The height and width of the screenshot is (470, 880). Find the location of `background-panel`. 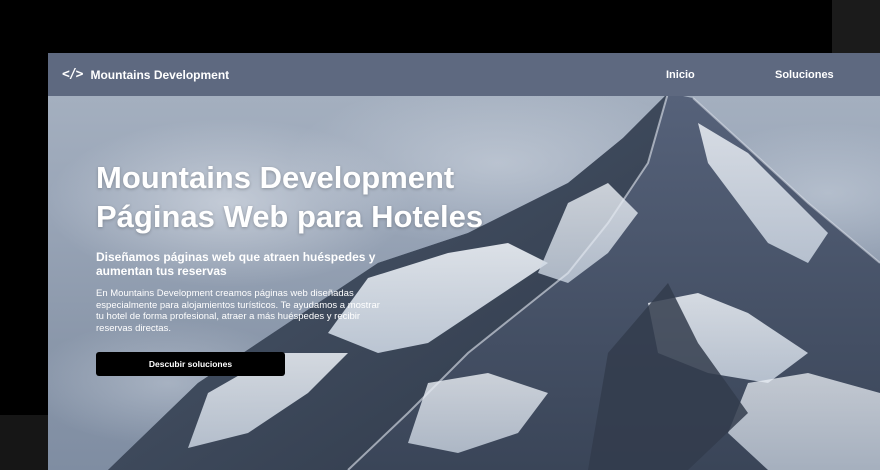

background-panel is located at coordinates (24, 442).